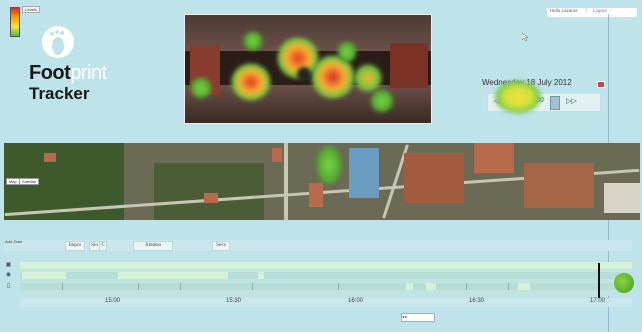 This screenshot has height=332, width=642. Describe the element at coordinates (326, 275) in the screenshot. I see `timeline-track-map` at that location.